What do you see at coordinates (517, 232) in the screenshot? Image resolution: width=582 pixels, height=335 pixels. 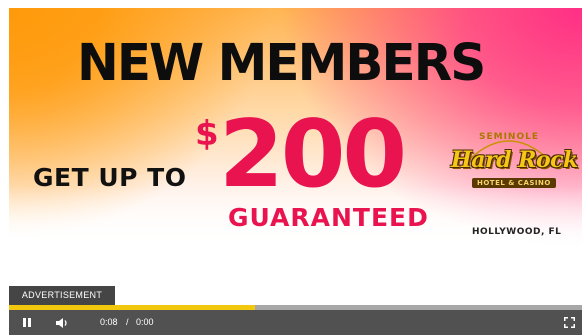 I see `logo-location-text: HOLLYWOOD, FL` at bounding box center [517, 232].